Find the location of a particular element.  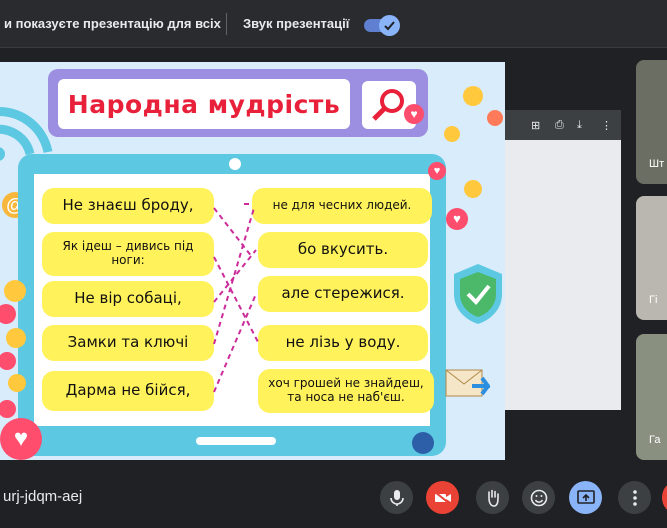

participant-name: Шт is located at coordinates (657, 164).